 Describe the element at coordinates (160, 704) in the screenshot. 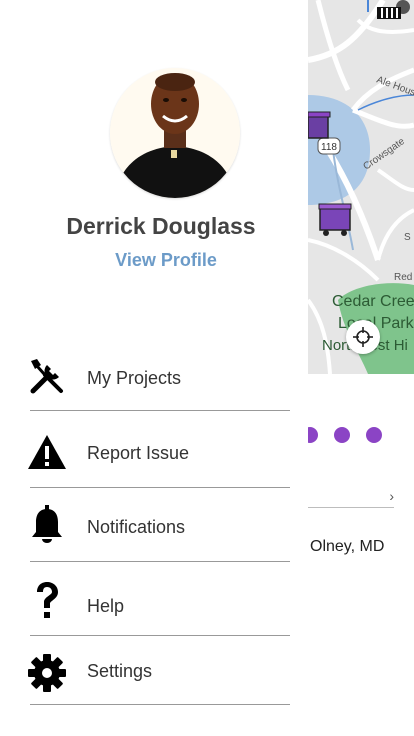

I see `divider` at that location.